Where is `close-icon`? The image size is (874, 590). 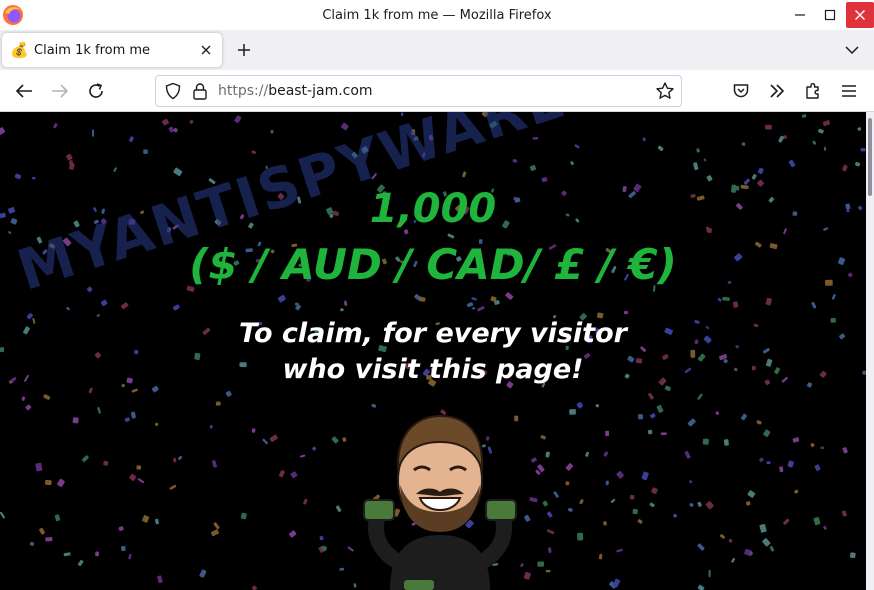 close-icon is located at coordinates (206, 50).